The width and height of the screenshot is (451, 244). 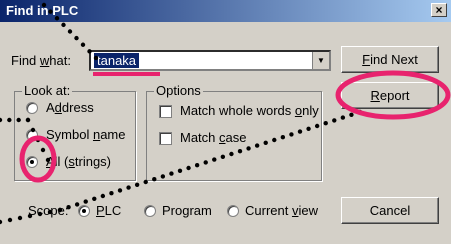 What do you see at coordinates (117, 60) in the screenshot?
I see `find-what-value: tanaka` at bounding box center [117, 60].